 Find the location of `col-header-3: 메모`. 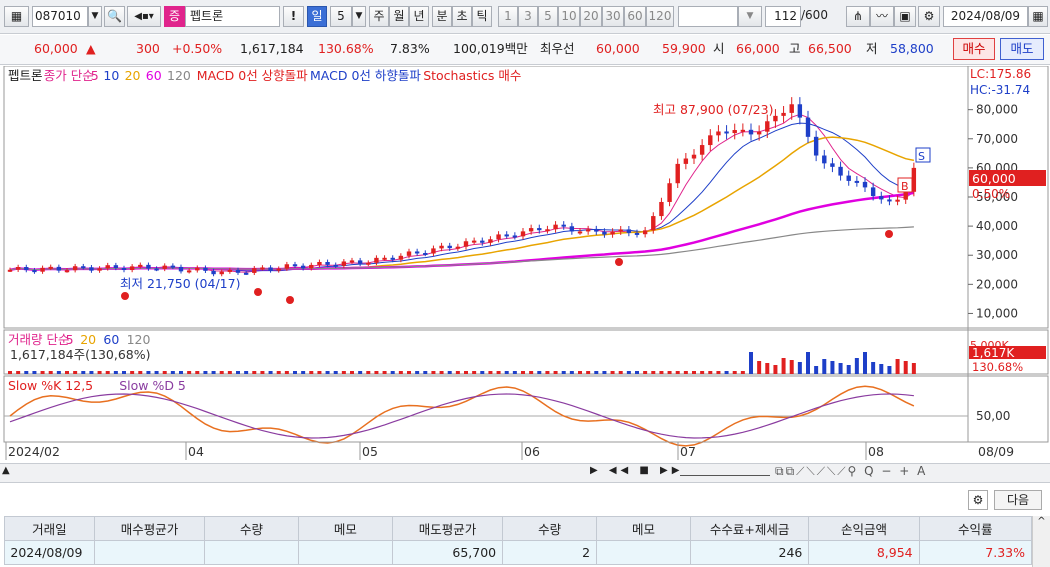

col-header-3: 메모 is located at coordinates (345, 528).